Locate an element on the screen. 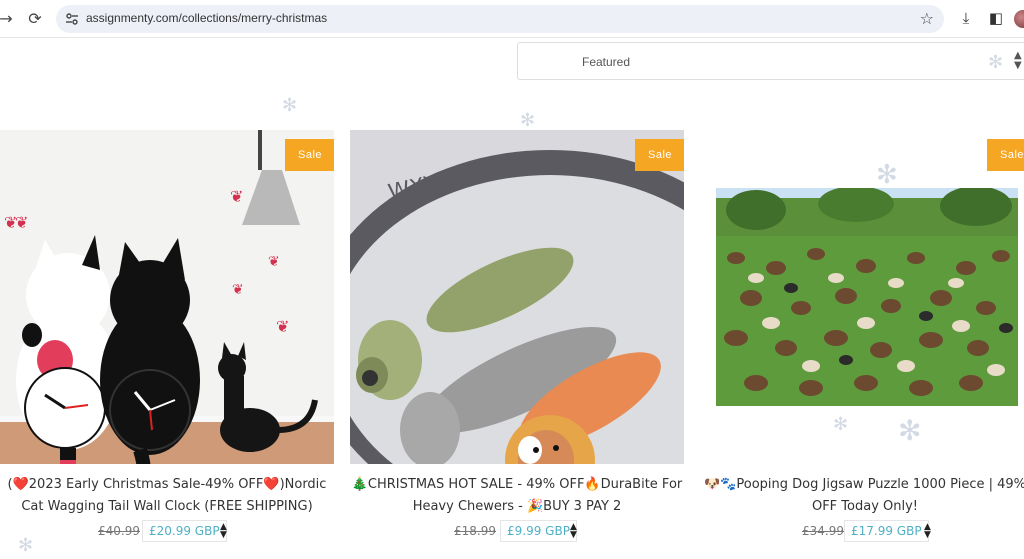 This screenshot has width=1024, height=559. sort-arrows-icon: ▲ ▼ is located at coordinates (1018, 60).